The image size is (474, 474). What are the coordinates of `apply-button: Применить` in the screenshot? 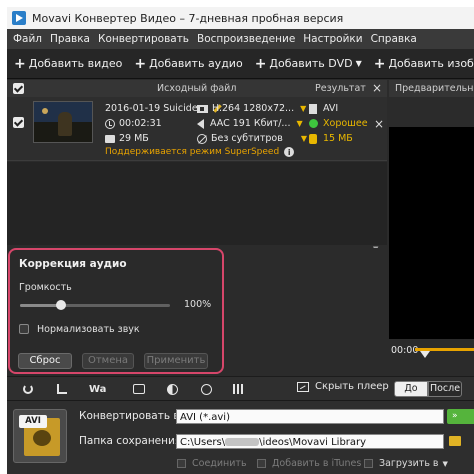 It's located at (176, 361).